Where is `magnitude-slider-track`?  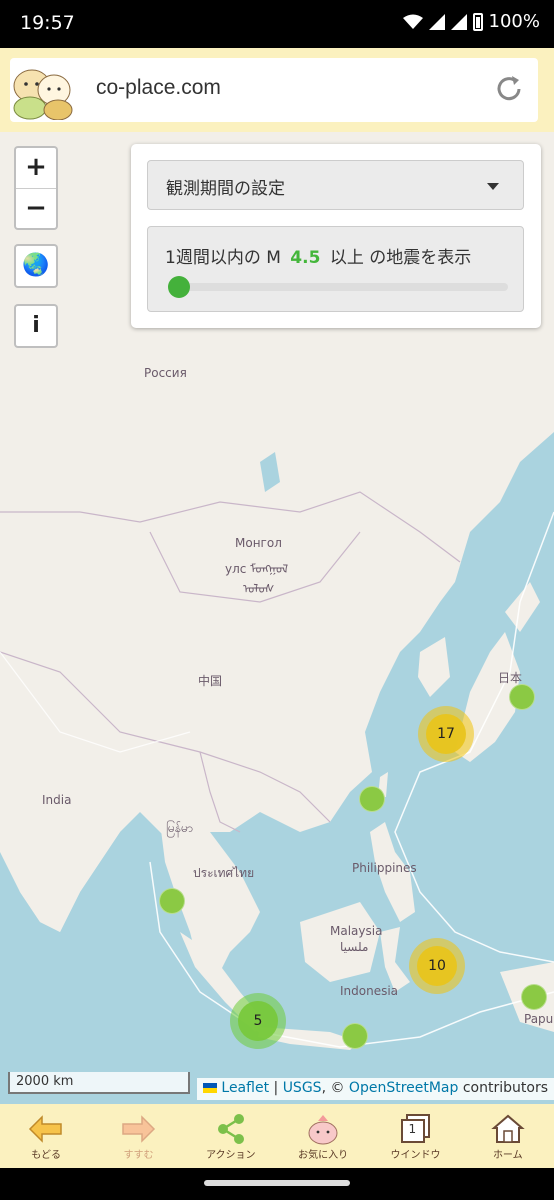 magnitude-slider-track is located at coordinates (338, 287).